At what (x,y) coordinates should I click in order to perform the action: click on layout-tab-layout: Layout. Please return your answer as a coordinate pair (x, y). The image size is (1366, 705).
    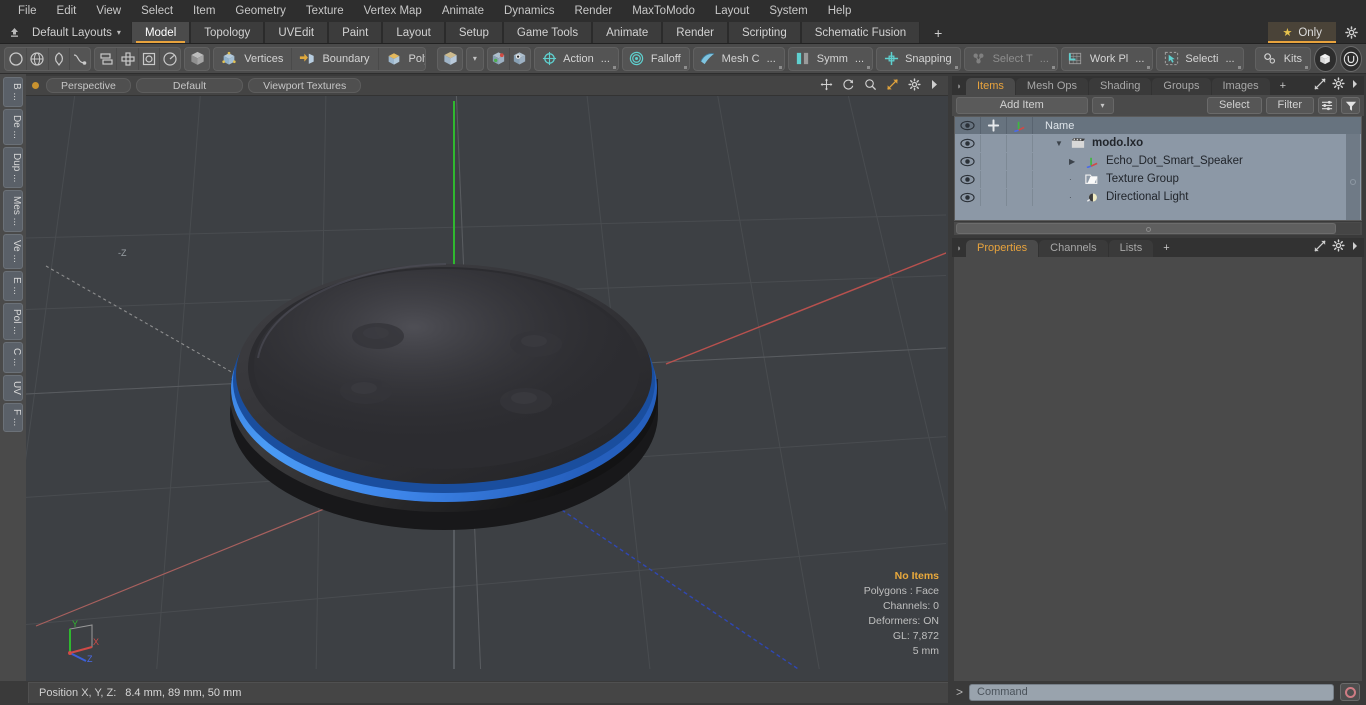
    Looking at the image, I should click on (413, 32).